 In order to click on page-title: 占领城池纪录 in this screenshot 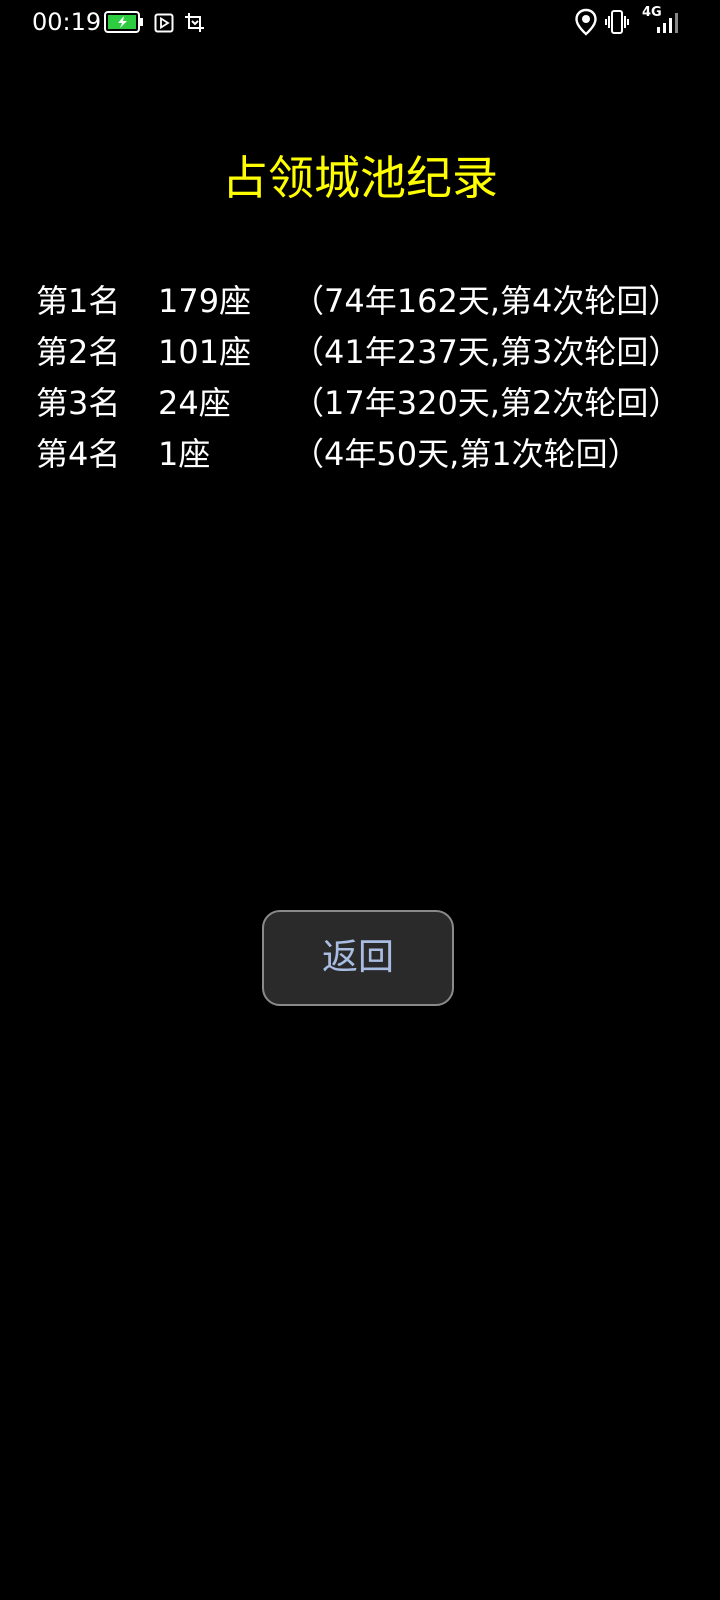, I will do `click(360, 178)`.